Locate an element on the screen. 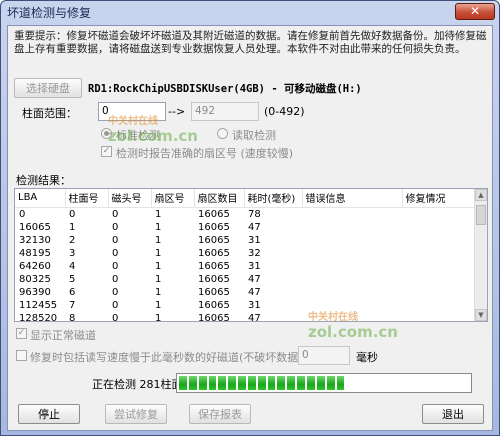 This screenshot has height=436, width=500. read-check-label: 读取检测 is located at coordinates (254, 135).